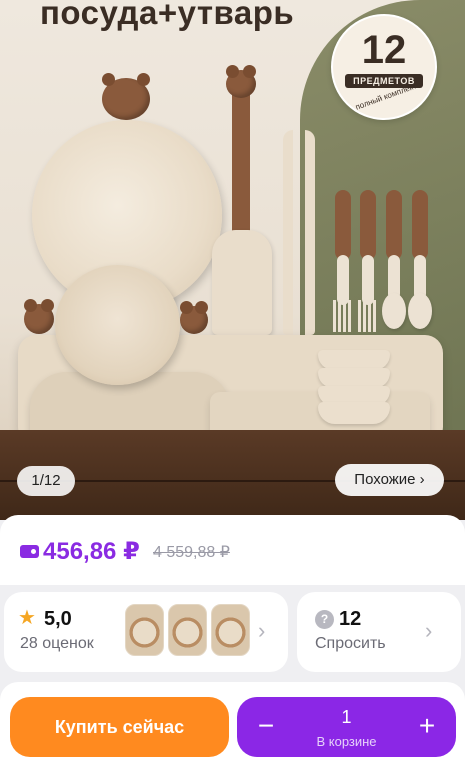  What do you see at coordinates (167, 15) in the screenshot?
I see `image-title: посуда+утварь` at bounding box center [167, 15].